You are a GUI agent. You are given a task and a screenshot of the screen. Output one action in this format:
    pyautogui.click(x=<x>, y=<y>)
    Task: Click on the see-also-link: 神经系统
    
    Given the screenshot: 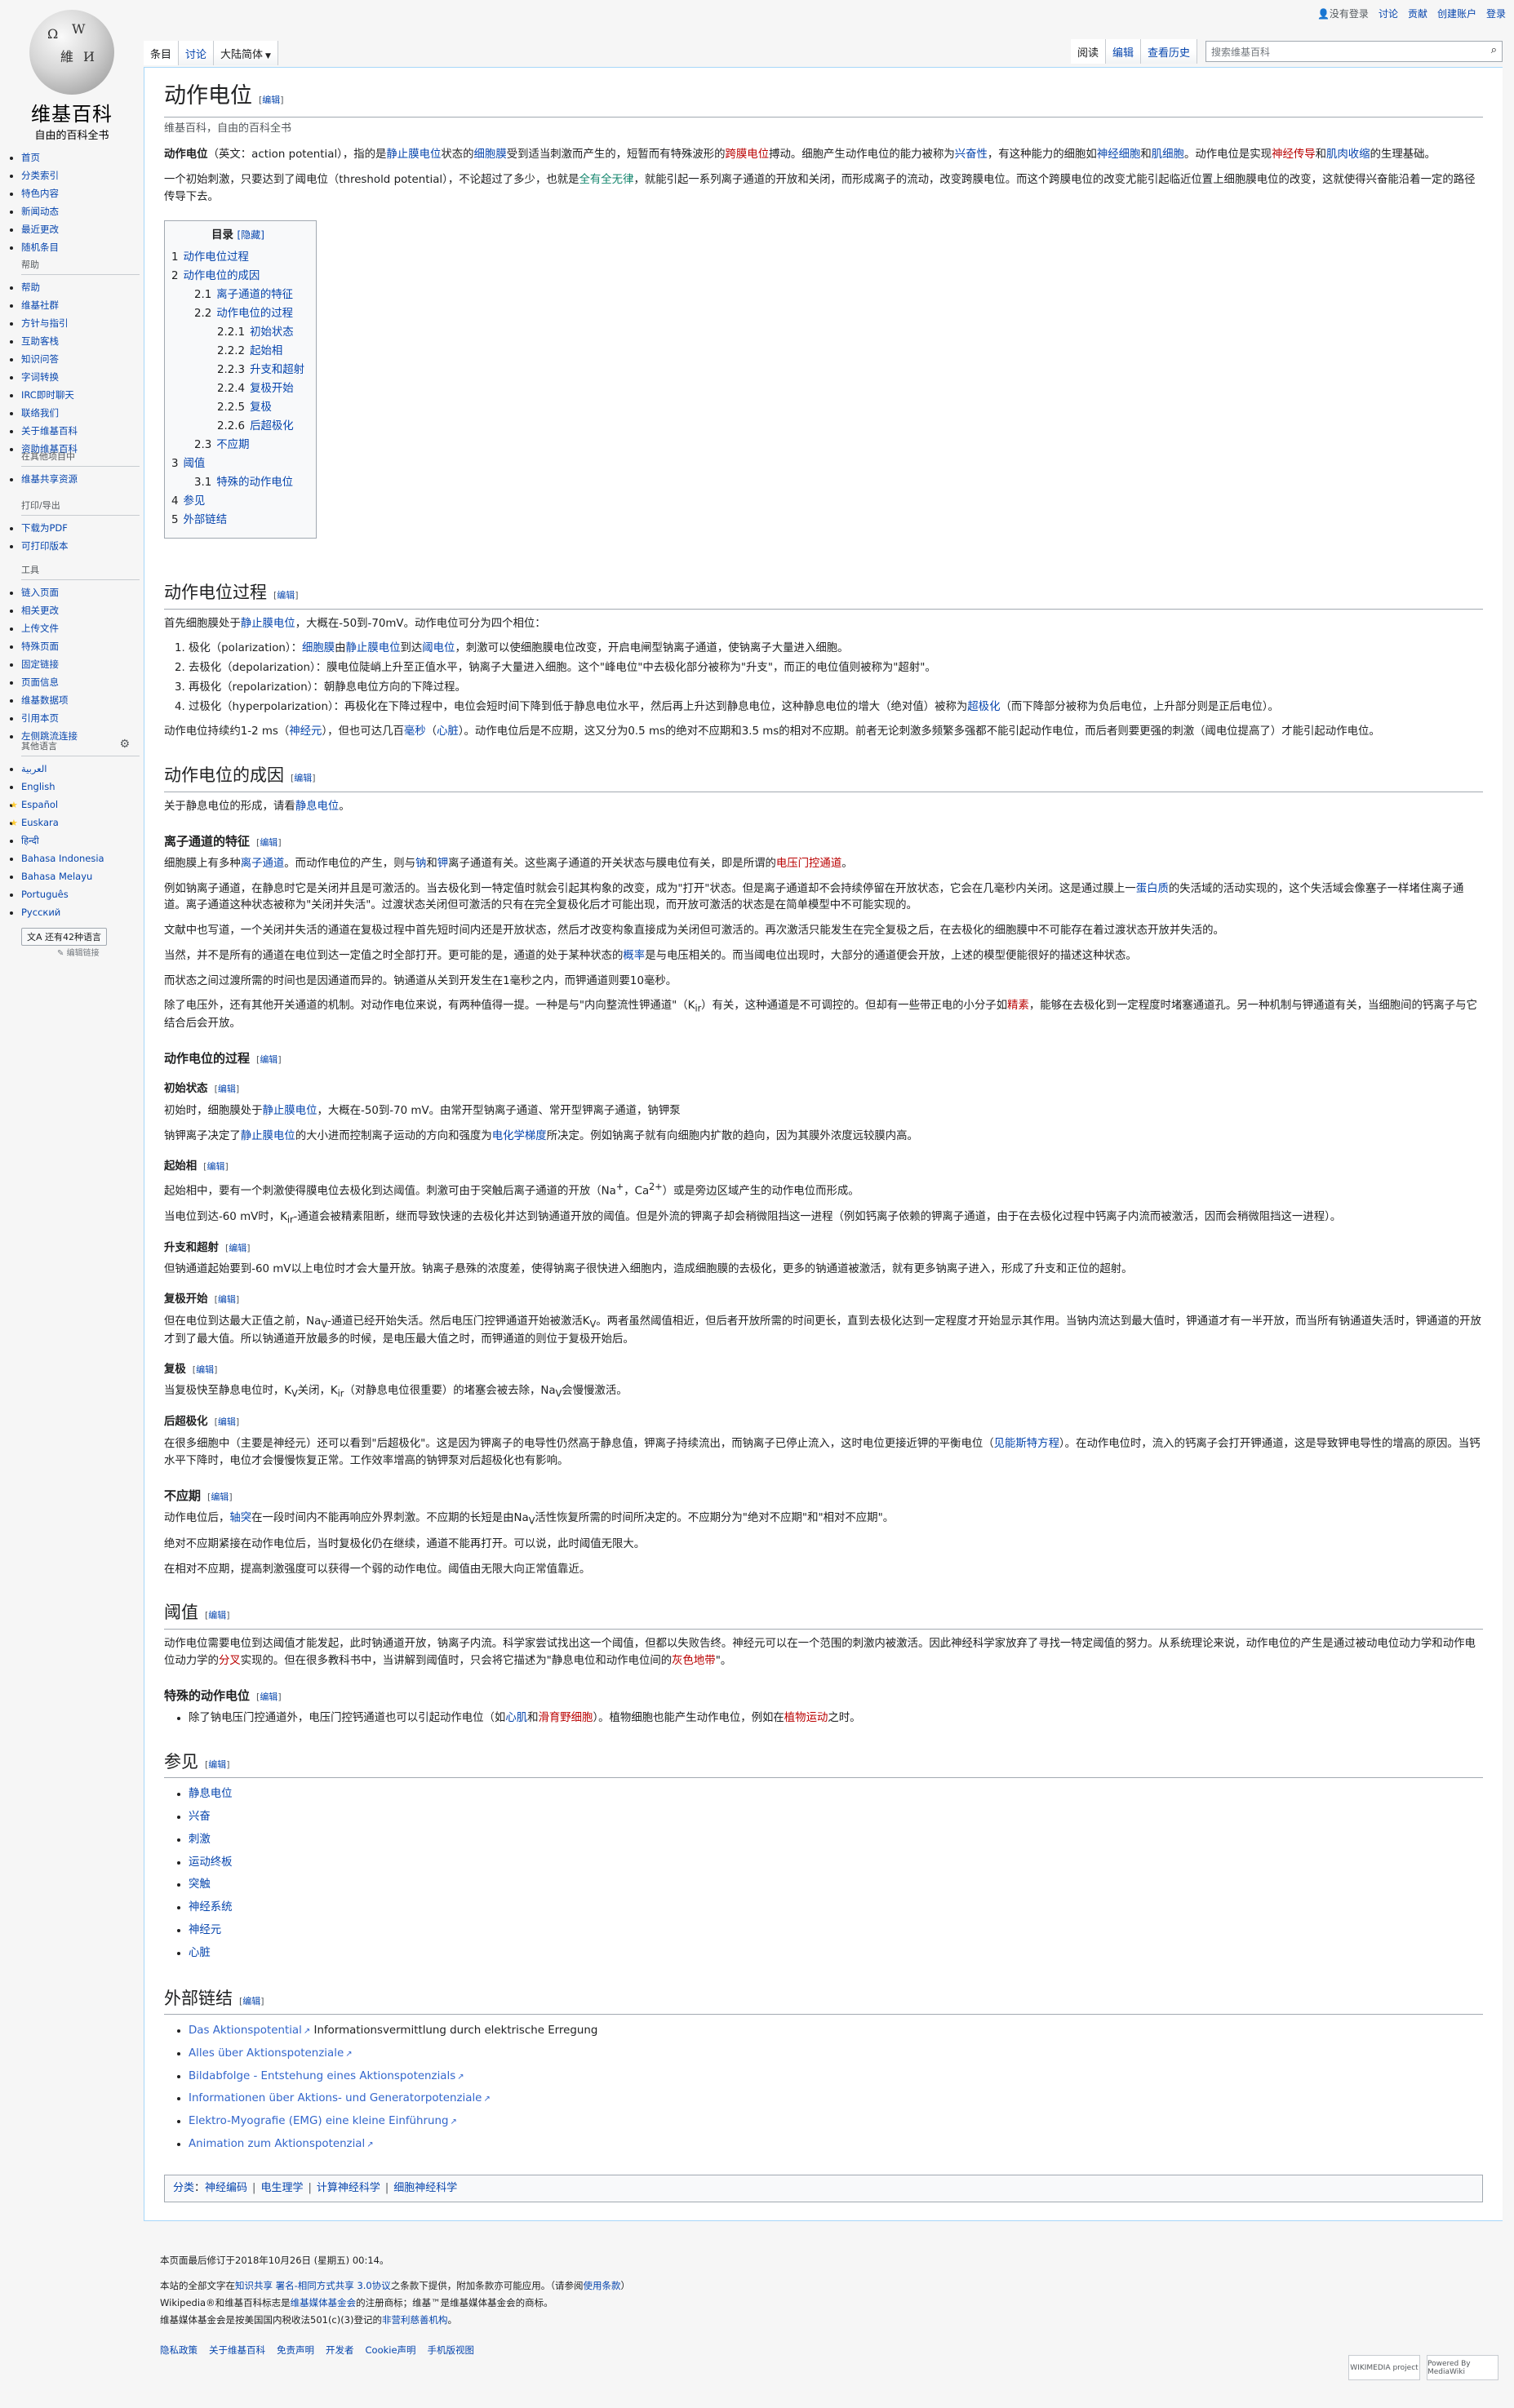 What is the action you would take?
    pyautogui.click(x=211, y=1907)
    